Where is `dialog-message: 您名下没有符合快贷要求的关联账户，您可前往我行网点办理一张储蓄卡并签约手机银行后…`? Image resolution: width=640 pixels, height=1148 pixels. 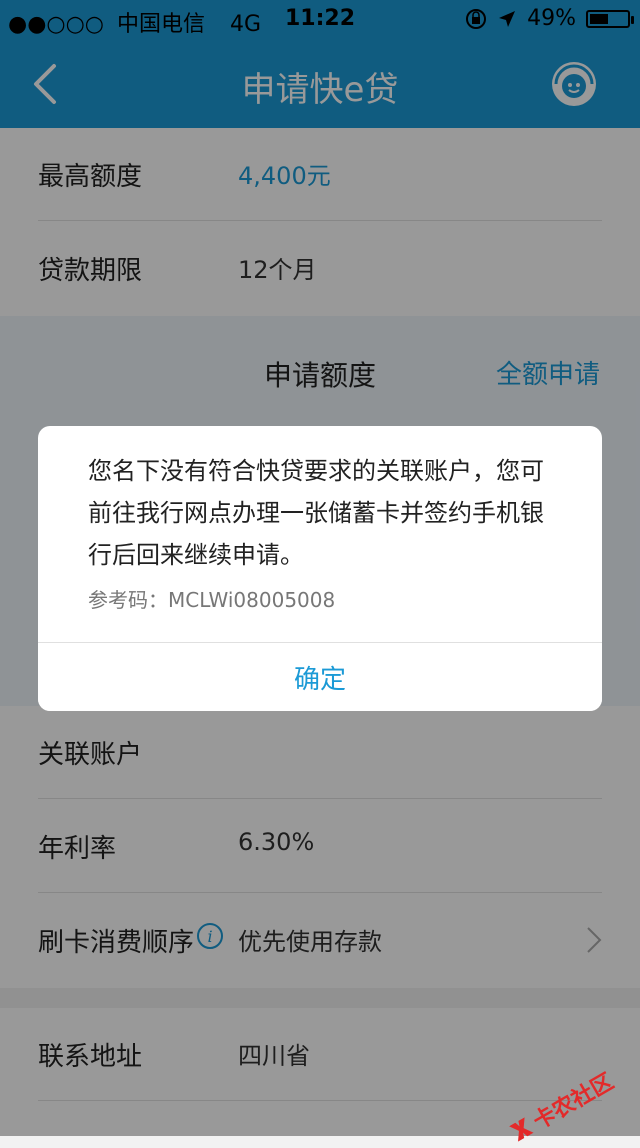 dialog-message: 您名下没有符合快贷要求的关联账户，您可前往我行网点办理一张储蓄卡并签约手机银行后… is located at coordinates (316, 513).